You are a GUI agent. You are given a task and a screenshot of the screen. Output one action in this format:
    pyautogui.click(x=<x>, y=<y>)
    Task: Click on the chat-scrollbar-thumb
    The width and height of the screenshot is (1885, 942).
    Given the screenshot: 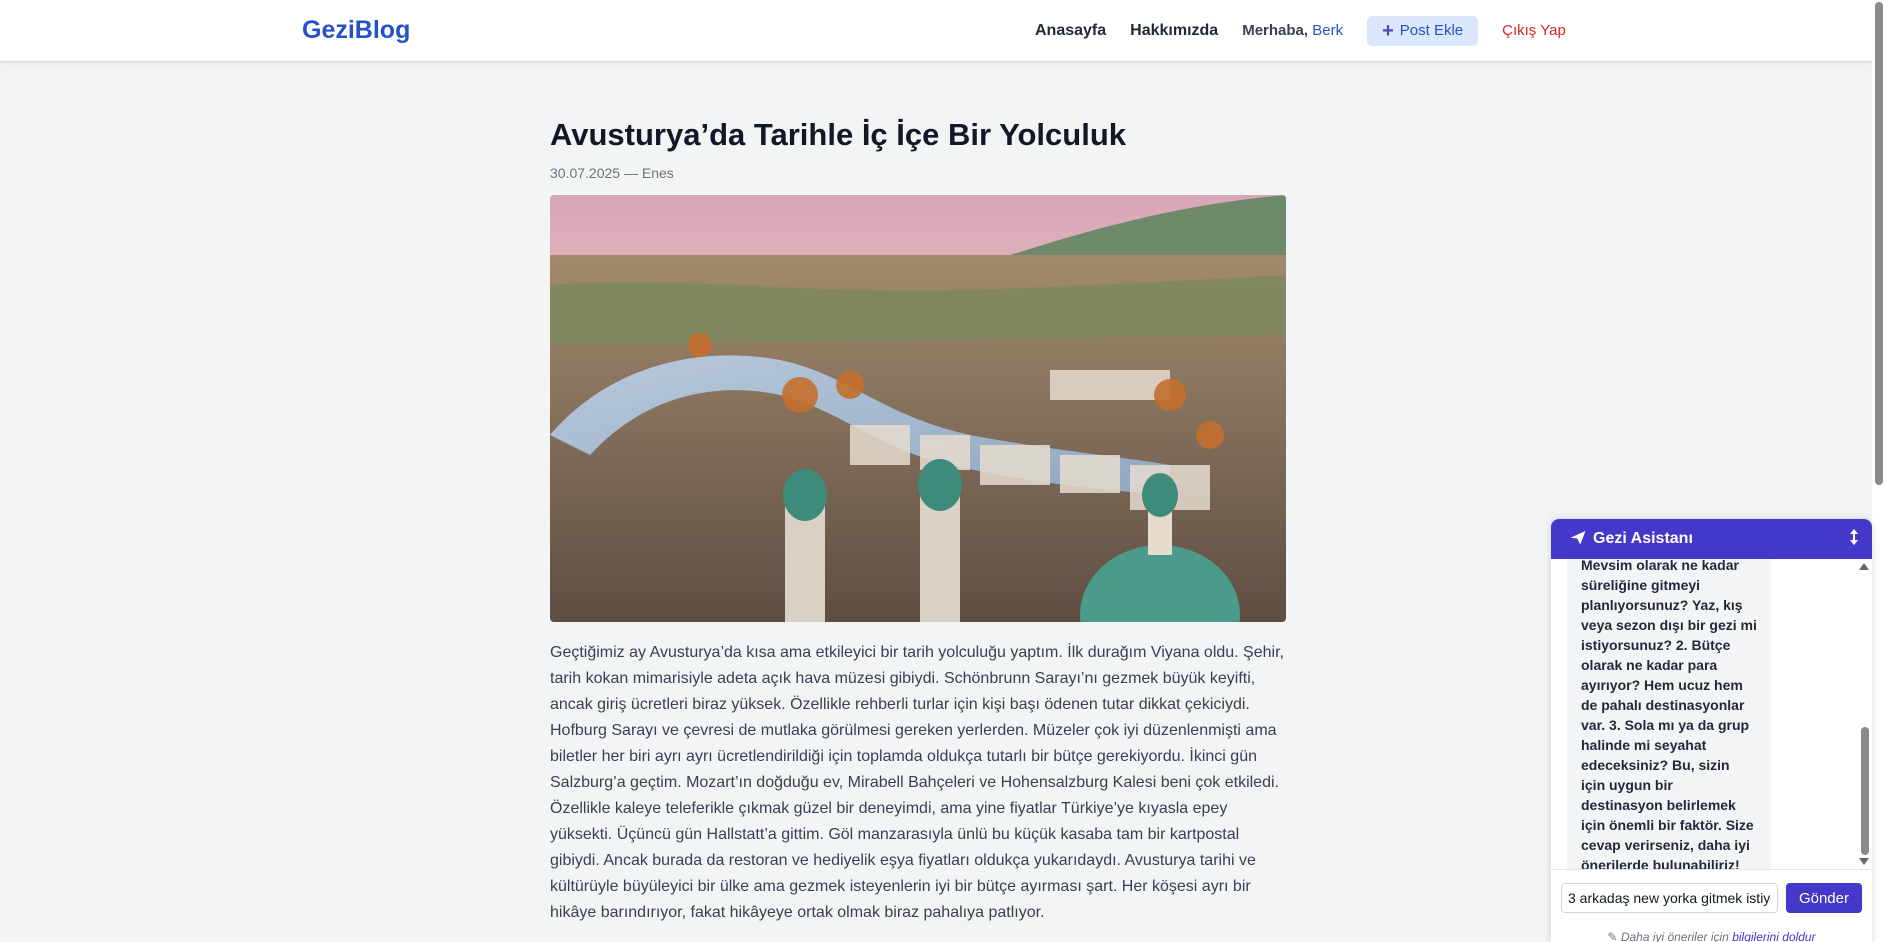 What is the action you would take?
    pyautogui.click(x=1865, y=791)
    